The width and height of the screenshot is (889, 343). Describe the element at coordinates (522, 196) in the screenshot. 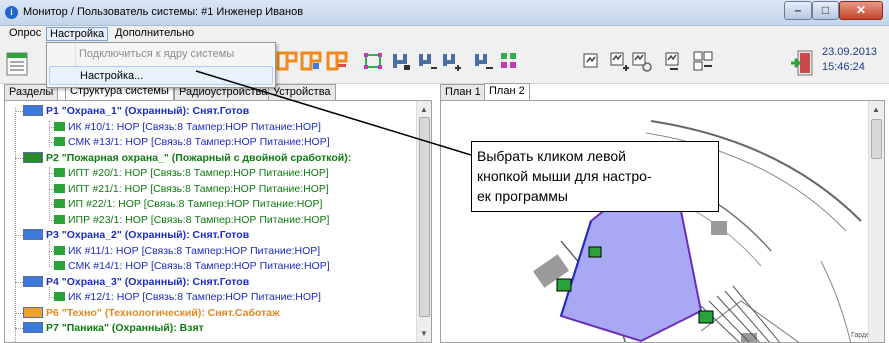

I see `callout-line-3: ек программы` at that location.